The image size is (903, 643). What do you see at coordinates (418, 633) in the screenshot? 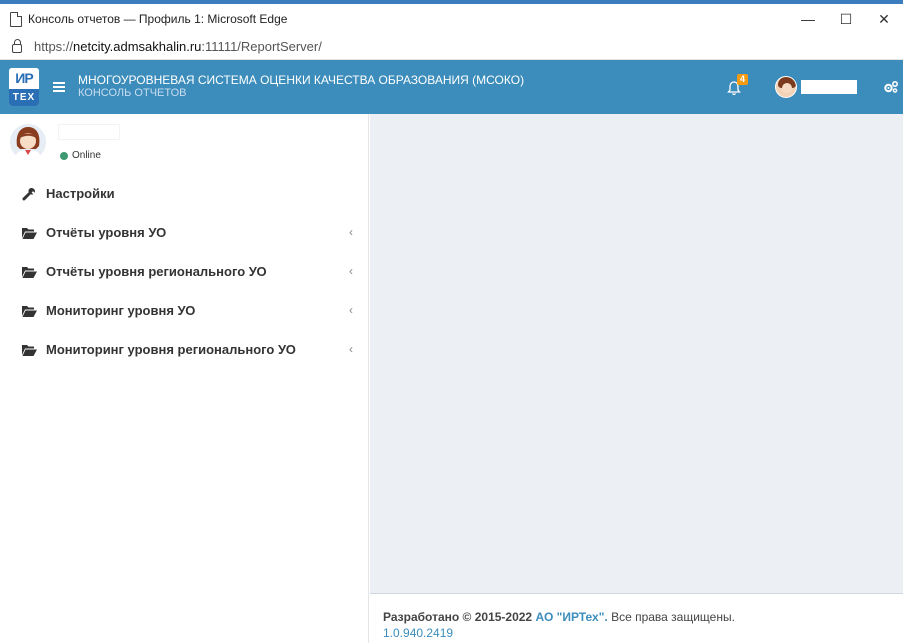
I see `app-version: 1.0.940.2419` at bounding box center [418, 633].